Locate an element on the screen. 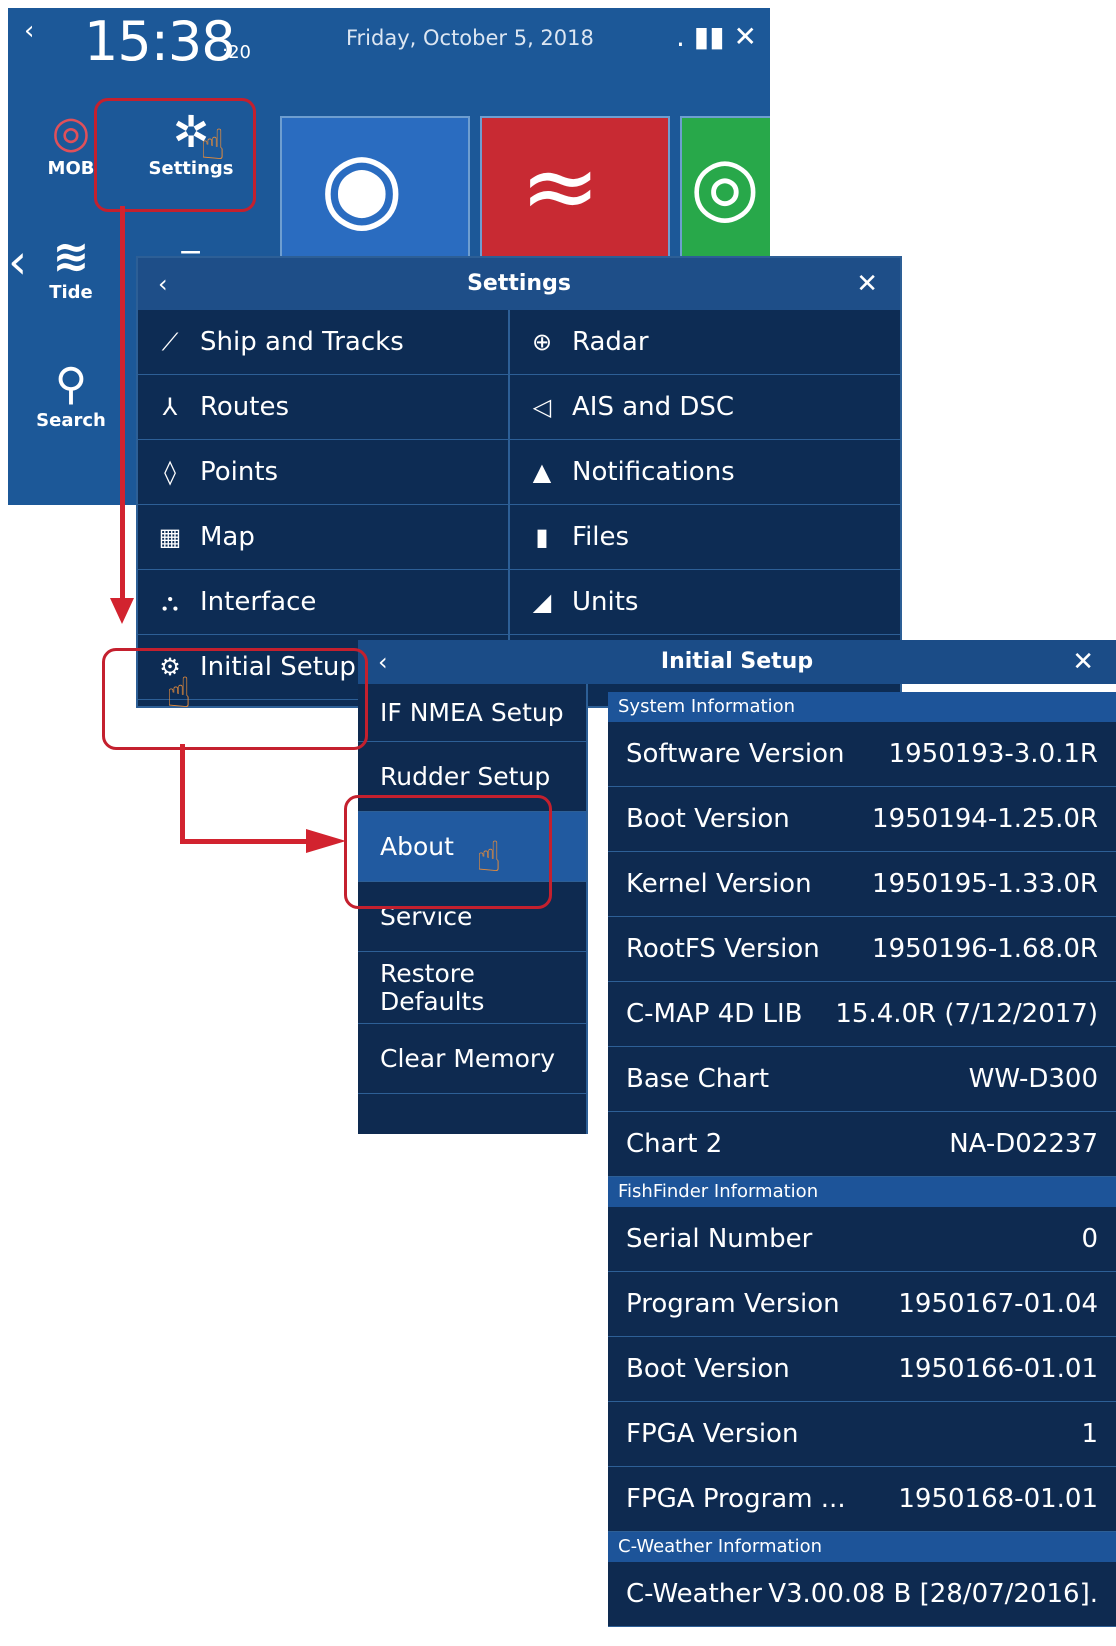  info-value: 1950167-01.04 is located at coordinates (998, 1304).